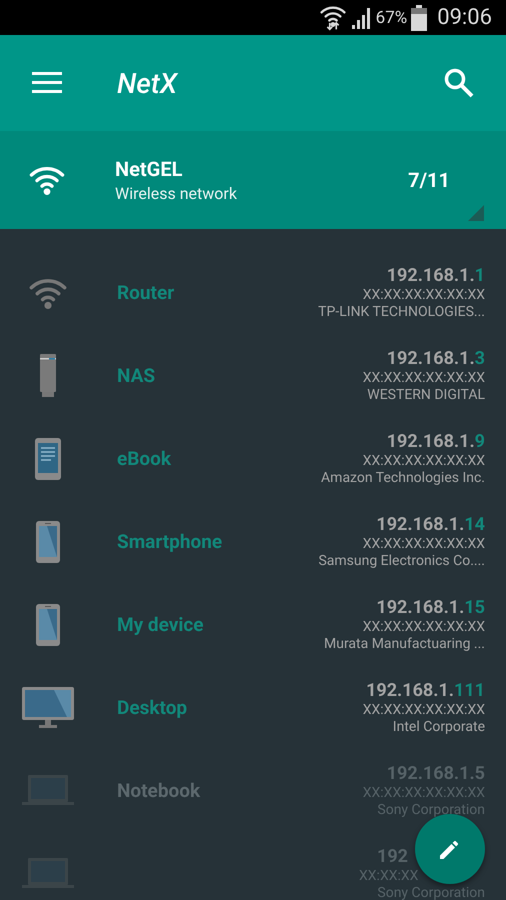 The width and height of the screenshot is (506, 900). I want to click on ebook-reader-icon, so click(48, 459).